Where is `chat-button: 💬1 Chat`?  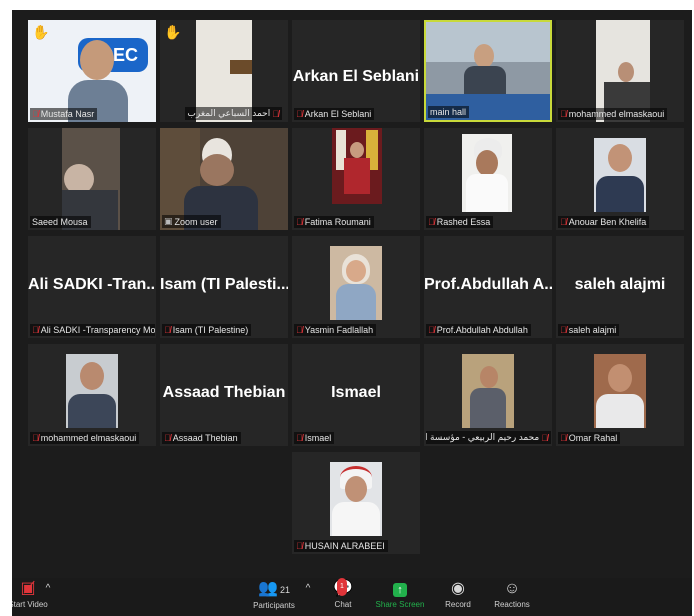 chat-button: 💬1 Chat is located at coordinates (343, 593).